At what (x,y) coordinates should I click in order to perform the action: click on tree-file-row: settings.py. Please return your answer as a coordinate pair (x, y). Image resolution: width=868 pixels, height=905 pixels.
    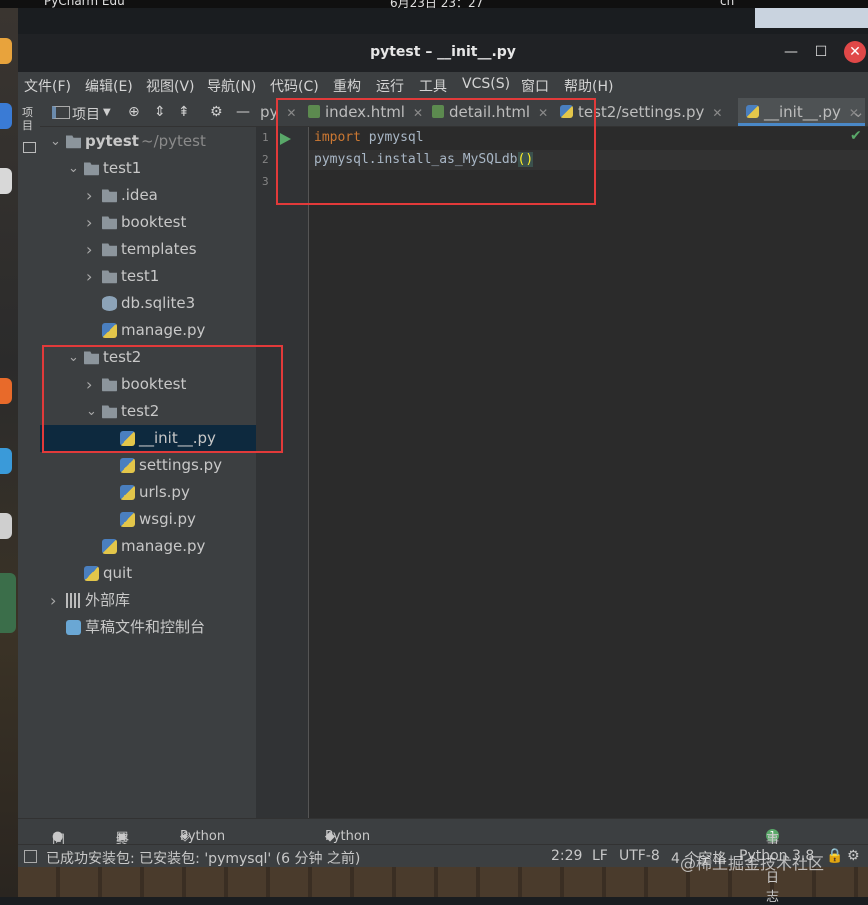
    Looking at the image, I should click on (148, 465).